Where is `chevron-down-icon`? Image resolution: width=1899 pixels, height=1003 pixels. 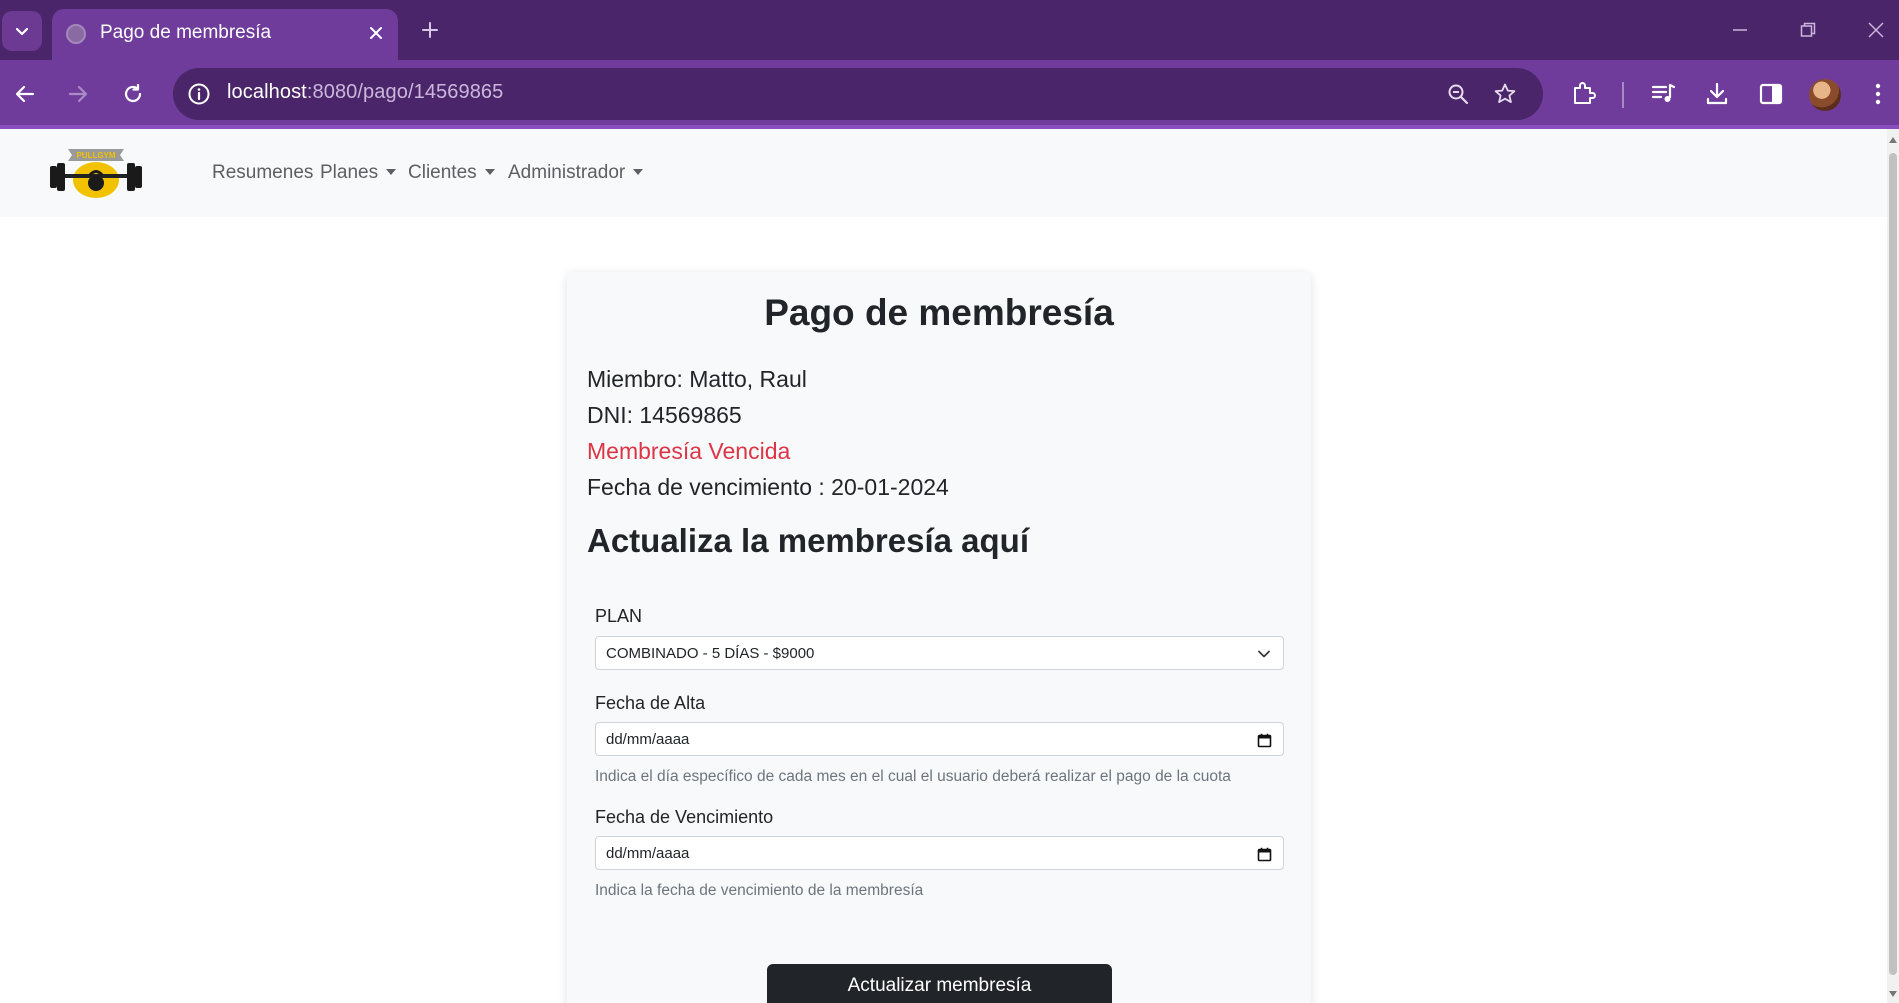 chevron-down-icon is located at coordinates (1264, 654).